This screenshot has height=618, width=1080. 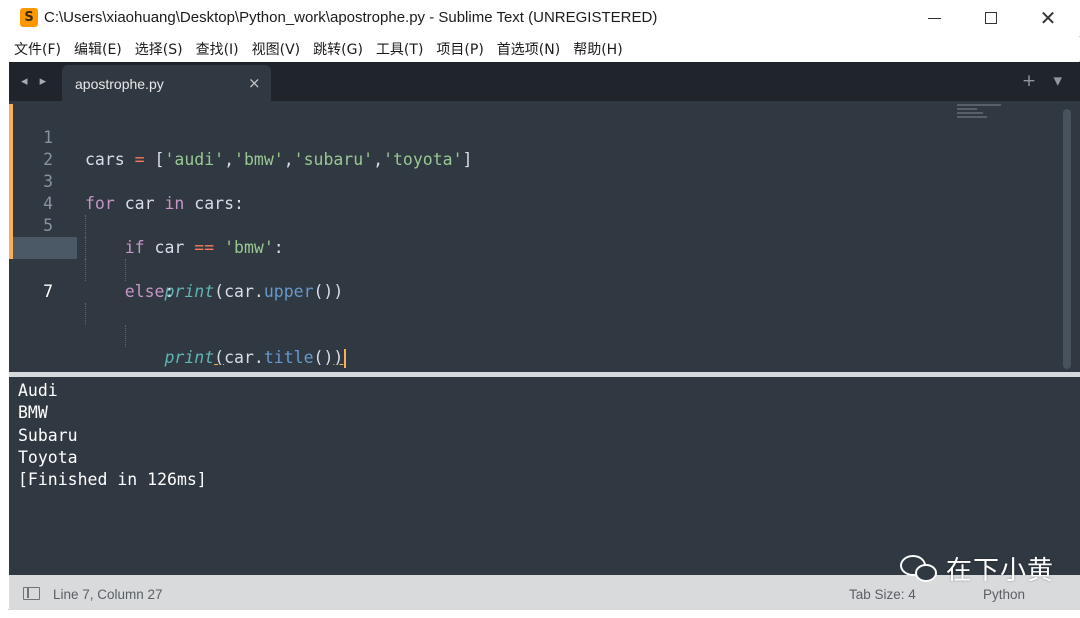 I want to click on close-window-button: ✕, so click(x=1048, y=18).